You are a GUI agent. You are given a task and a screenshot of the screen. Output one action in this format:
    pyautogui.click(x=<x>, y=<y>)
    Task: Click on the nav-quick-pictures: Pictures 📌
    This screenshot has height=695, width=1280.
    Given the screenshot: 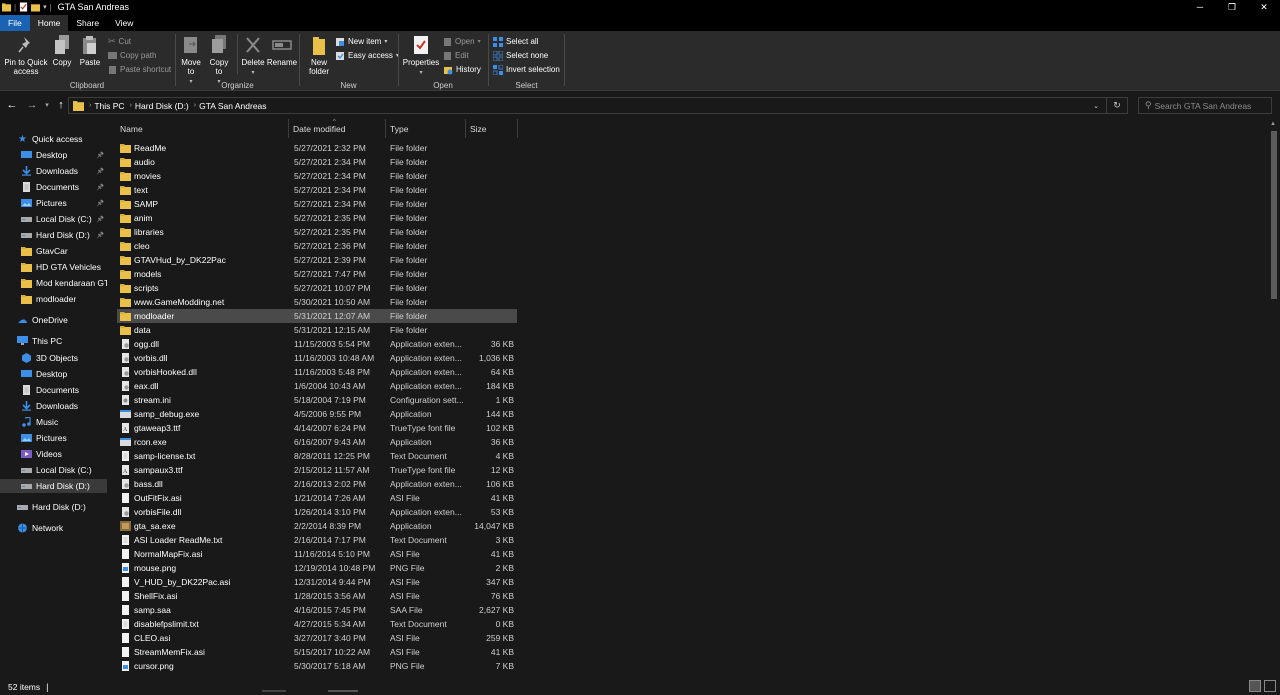 What is the action you would take?
    pyautogui.click(x=53, y=203)
    